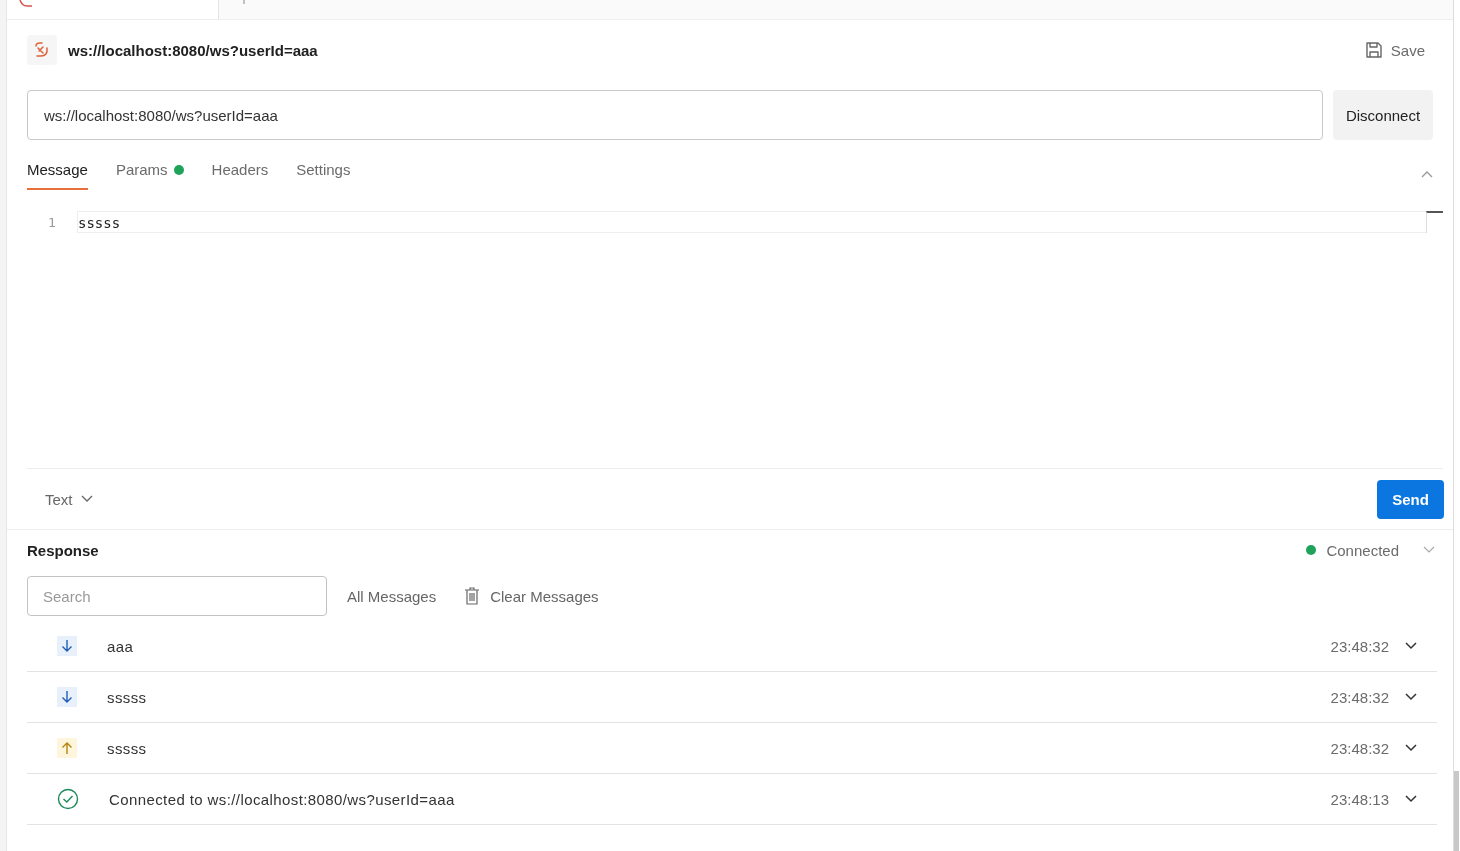 The image size is (1460, 851). I want to click on check-circle-icon, so click(68, 799).